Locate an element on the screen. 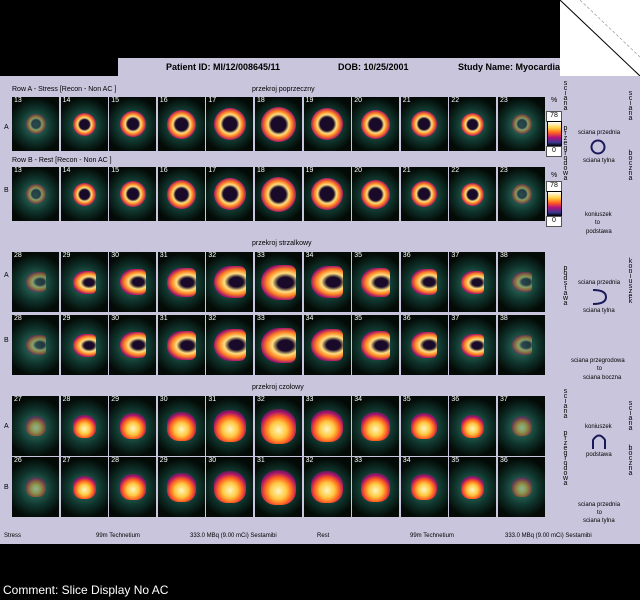 This screenshot has height=600, width=640. slice-number: 13 is located at coordinates (18, 100).